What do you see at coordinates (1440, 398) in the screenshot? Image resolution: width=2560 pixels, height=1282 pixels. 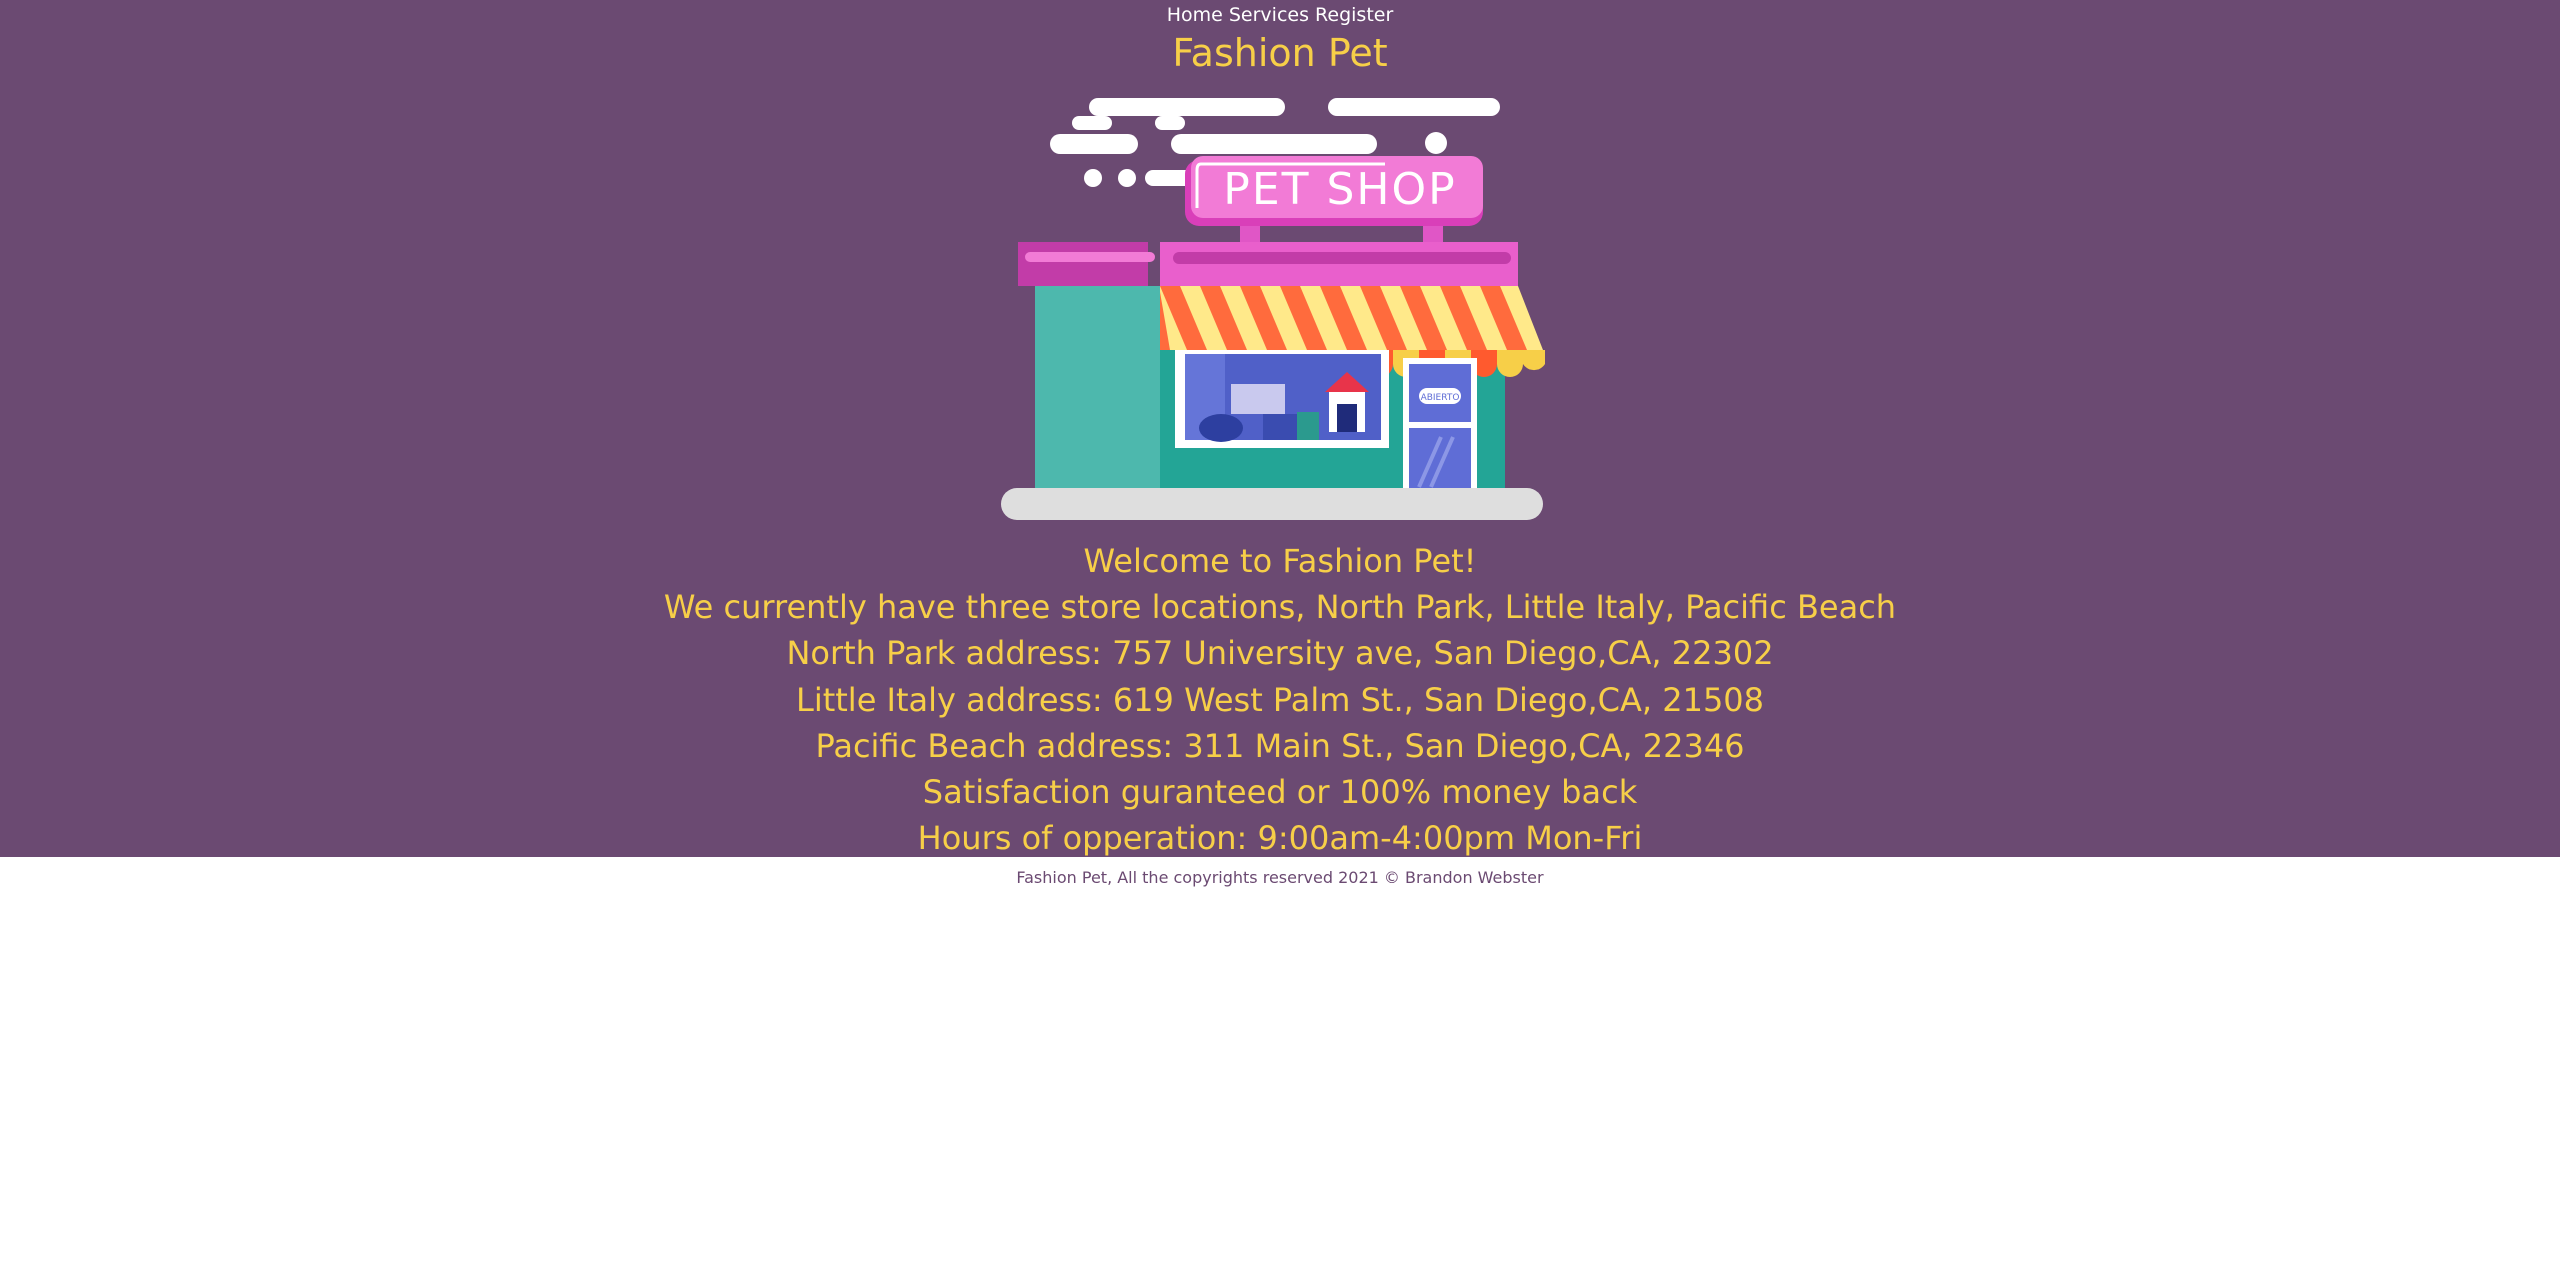 I see `door-sign-text: ABIERTO` at bounding box center [1440, 398].